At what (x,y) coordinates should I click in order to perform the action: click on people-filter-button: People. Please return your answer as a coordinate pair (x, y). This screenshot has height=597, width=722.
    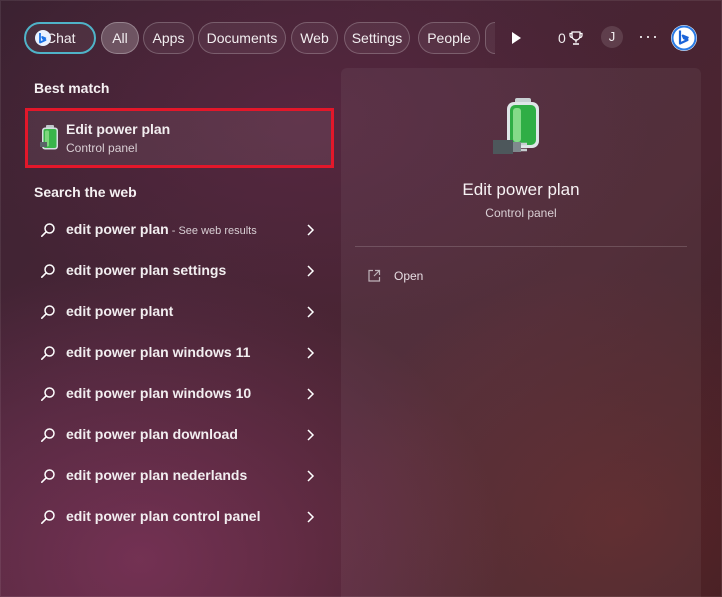
    Looking at the image, I should click on (449, 38).